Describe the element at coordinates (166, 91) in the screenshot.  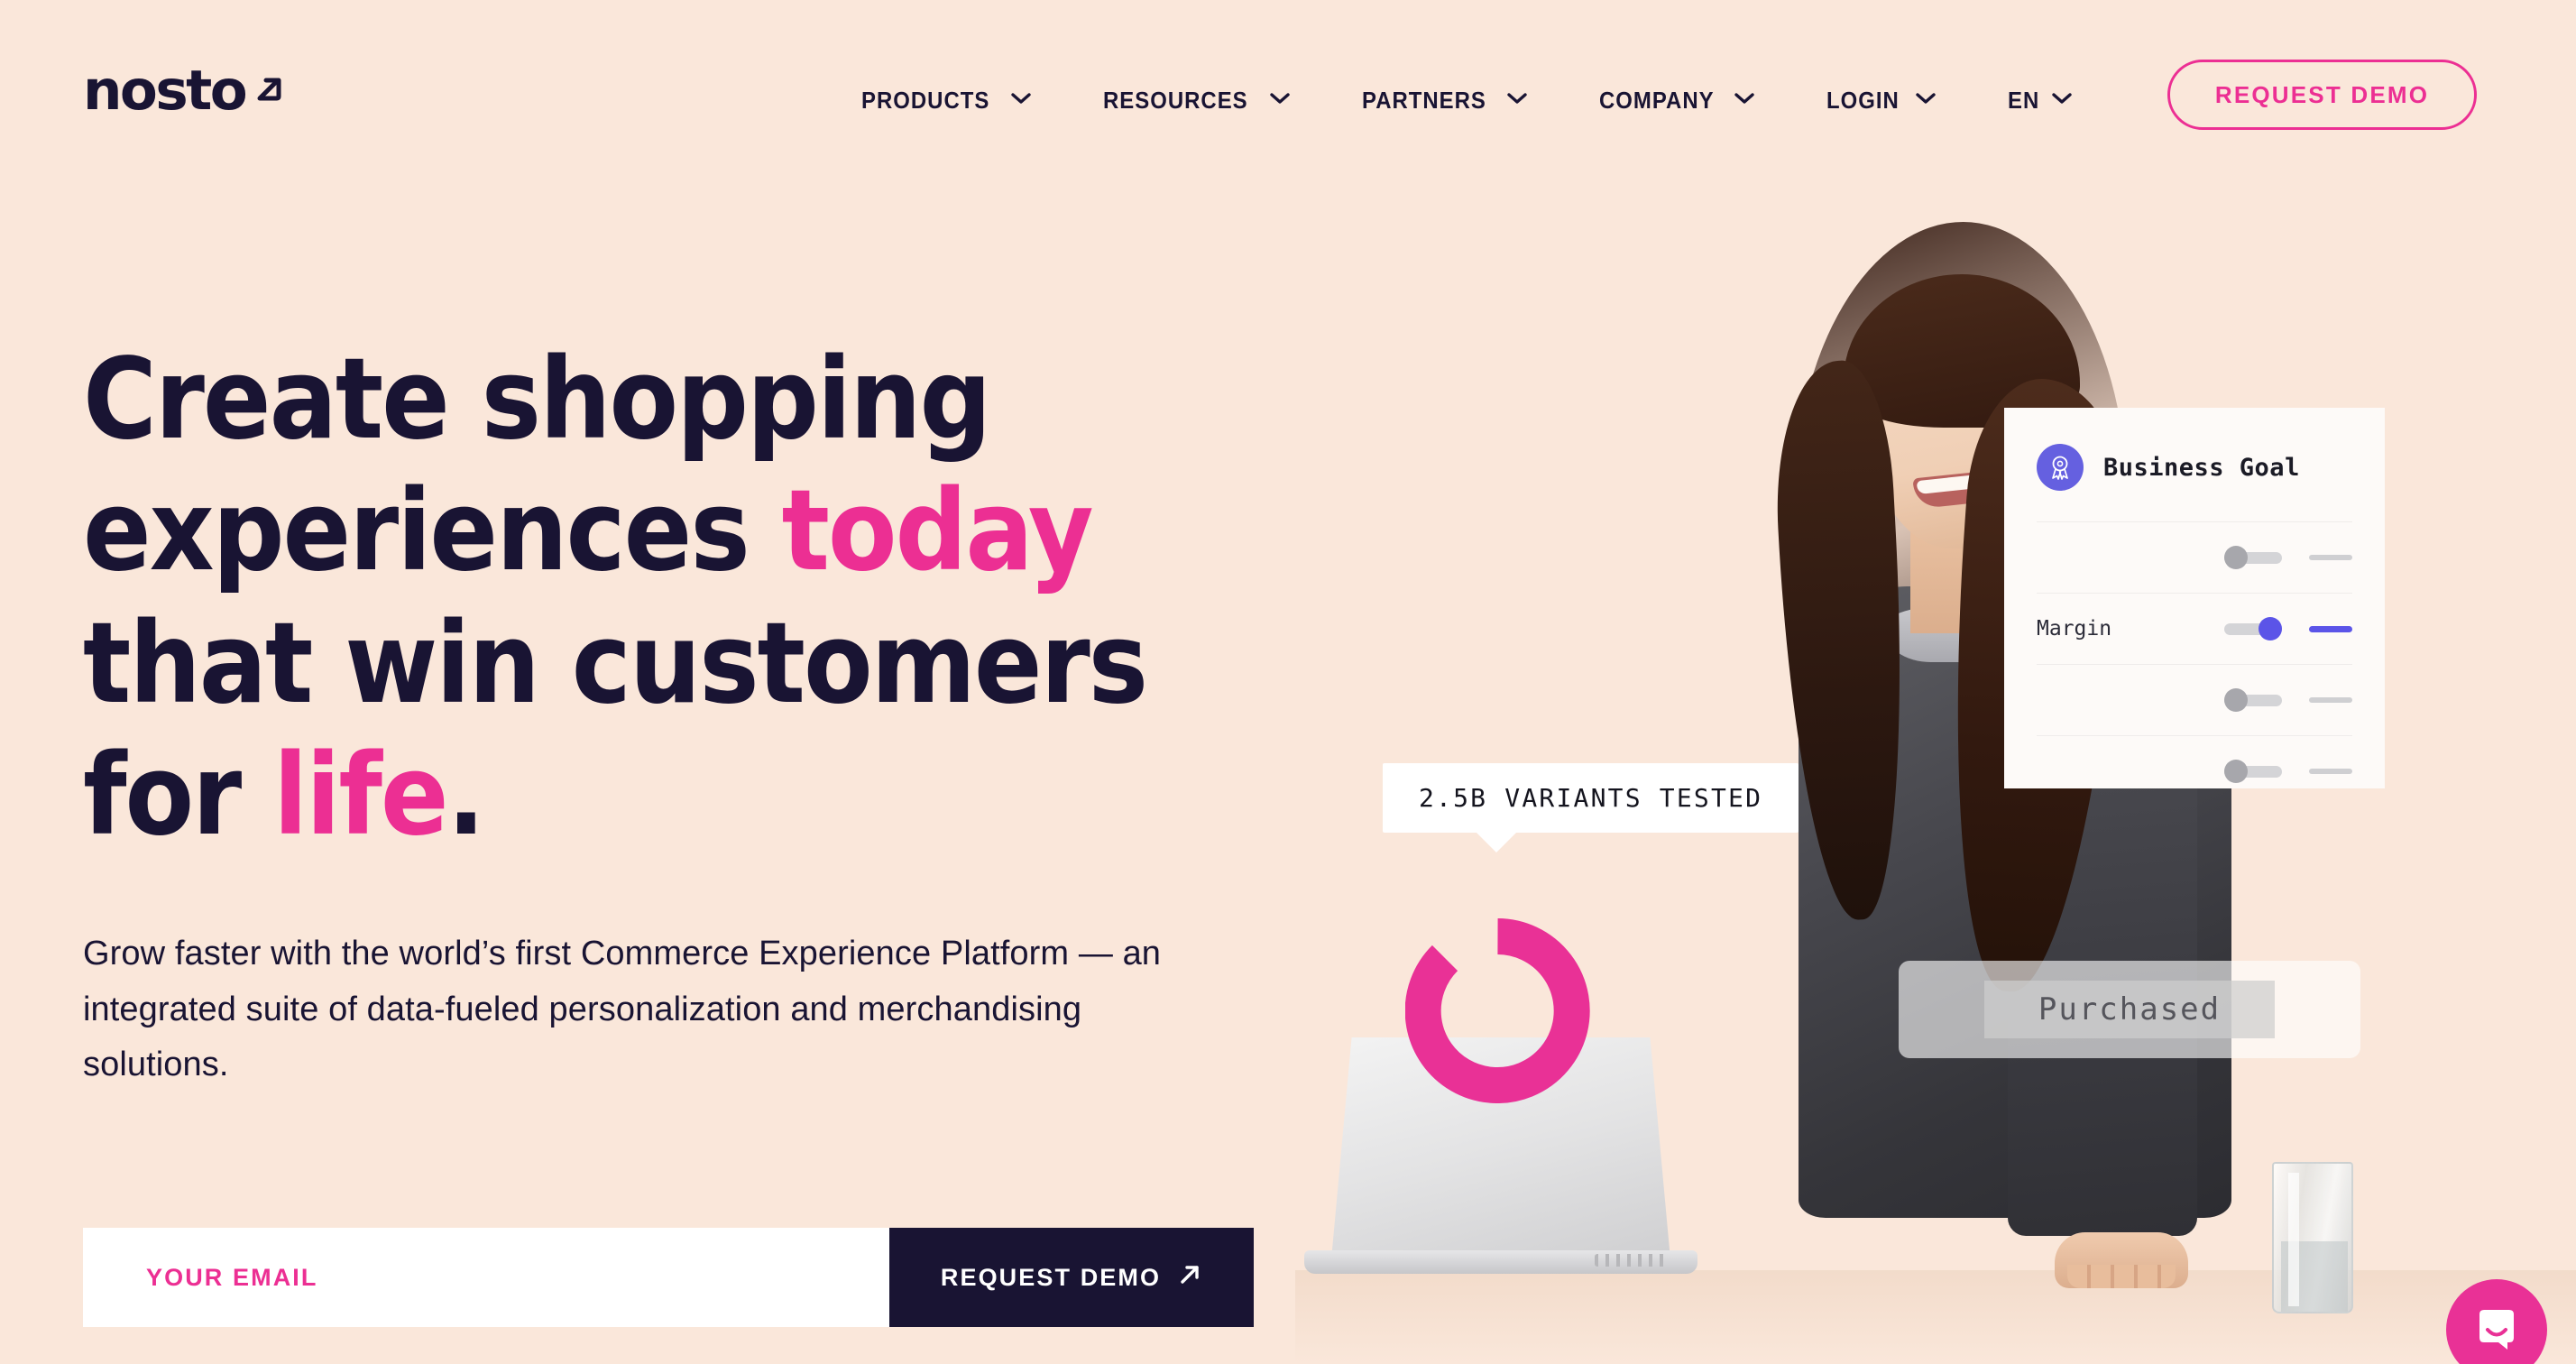
I see `logo-wordmark: nosto` at that location.